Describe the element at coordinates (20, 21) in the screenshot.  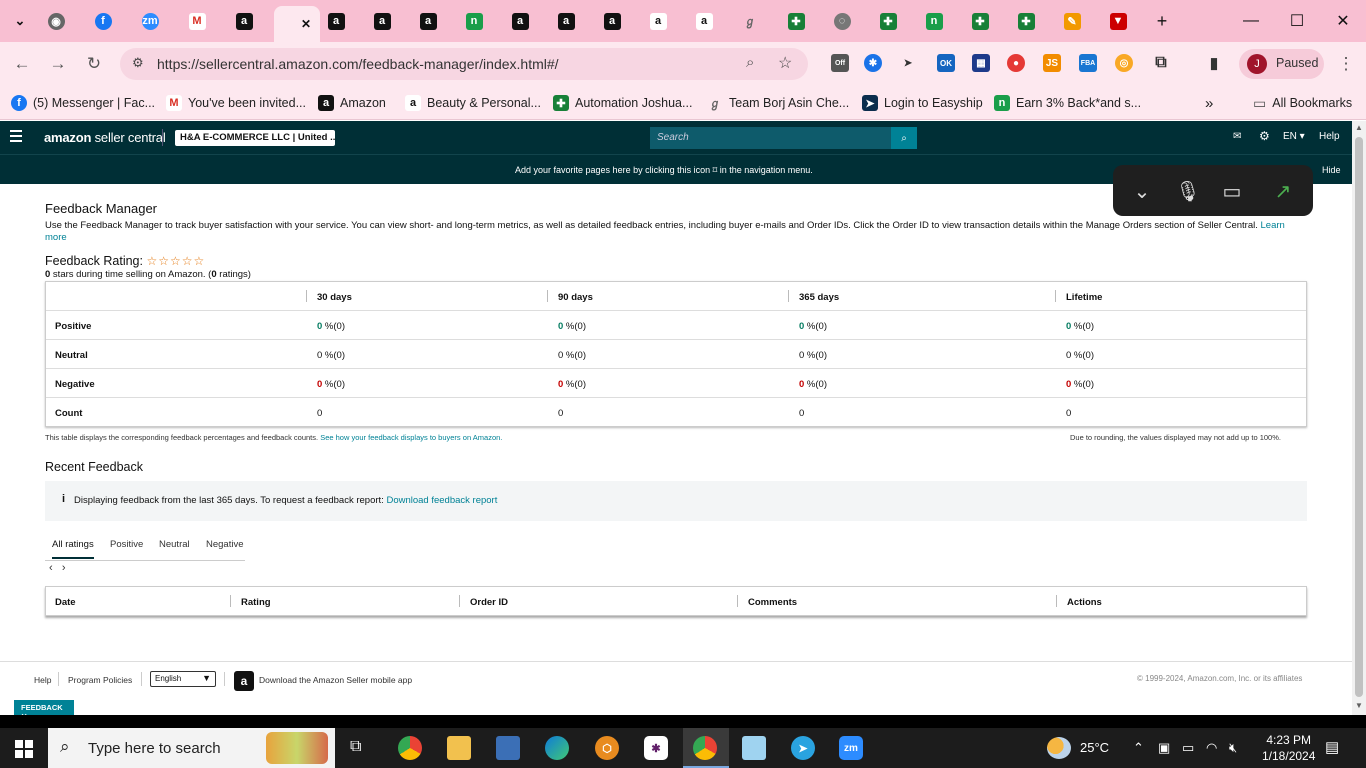
I see `tab-search-button: ⌄` at that location.